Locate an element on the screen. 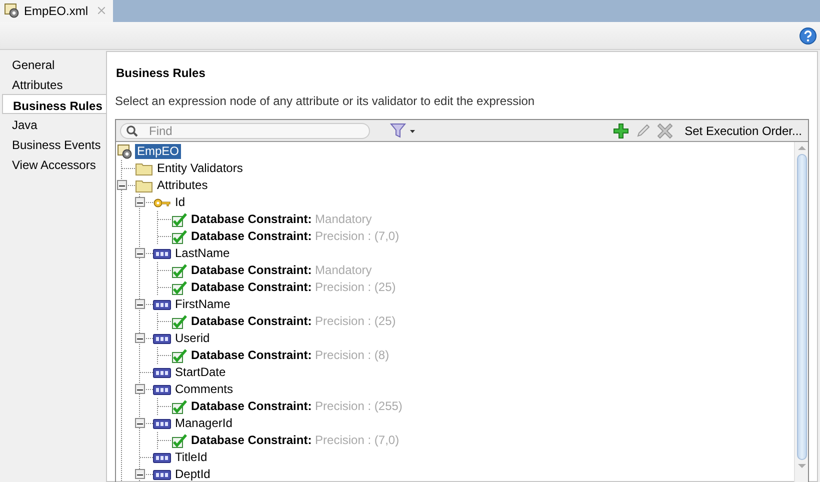 The width and height of the screenshot is (820, 482). constraint-label: Database Constraint: Precision : (8) is located at coordinates (290, 355).